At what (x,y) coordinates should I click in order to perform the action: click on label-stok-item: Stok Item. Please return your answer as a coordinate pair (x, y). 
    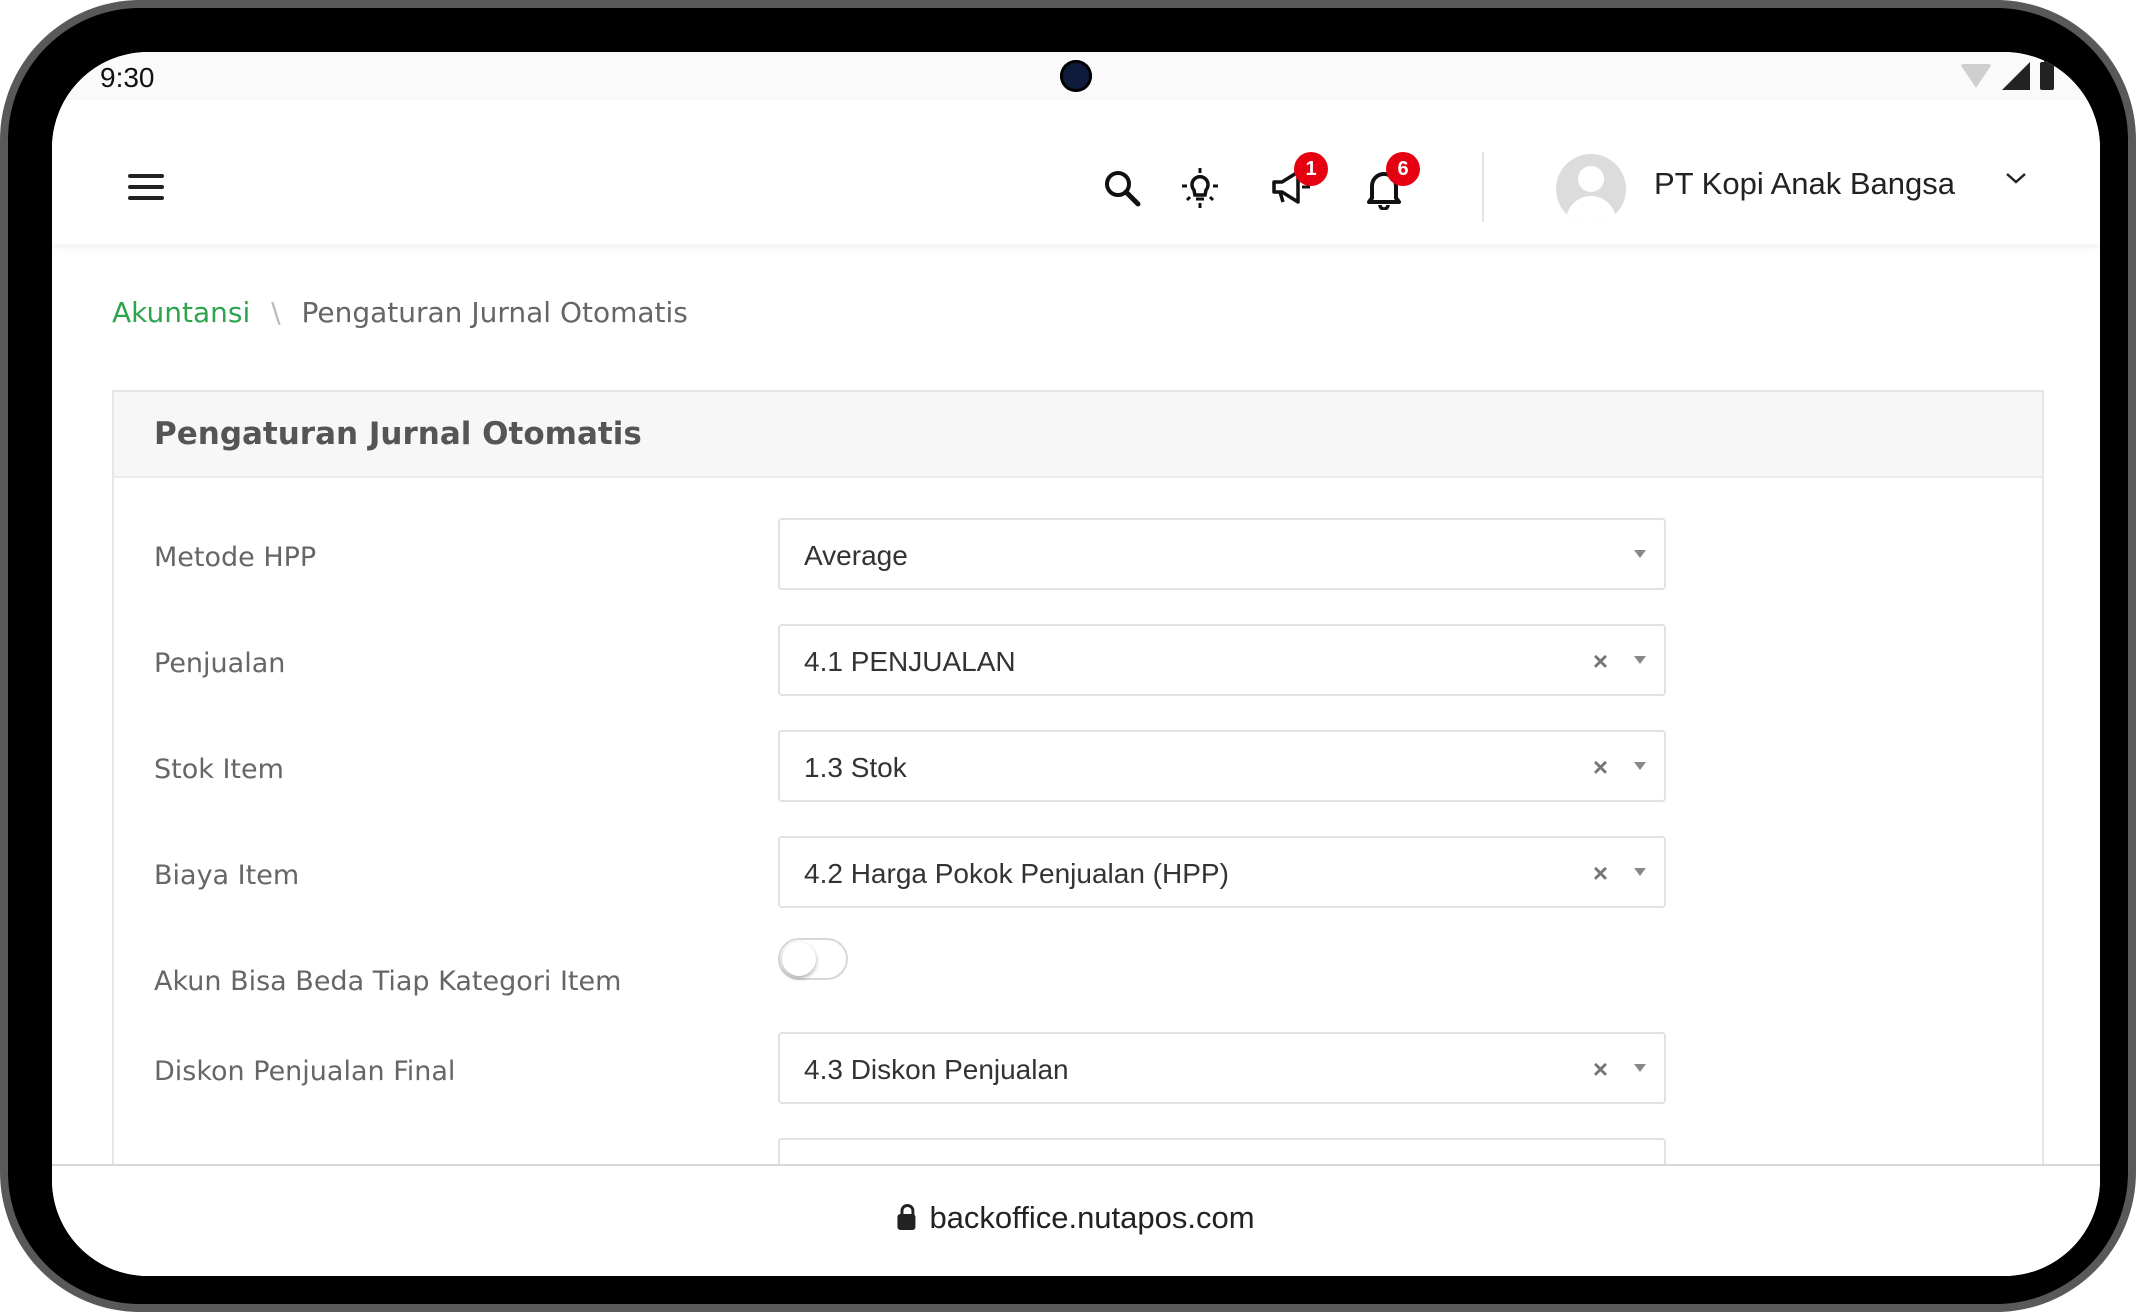
    Looking at the image, I should click on (219, 769).